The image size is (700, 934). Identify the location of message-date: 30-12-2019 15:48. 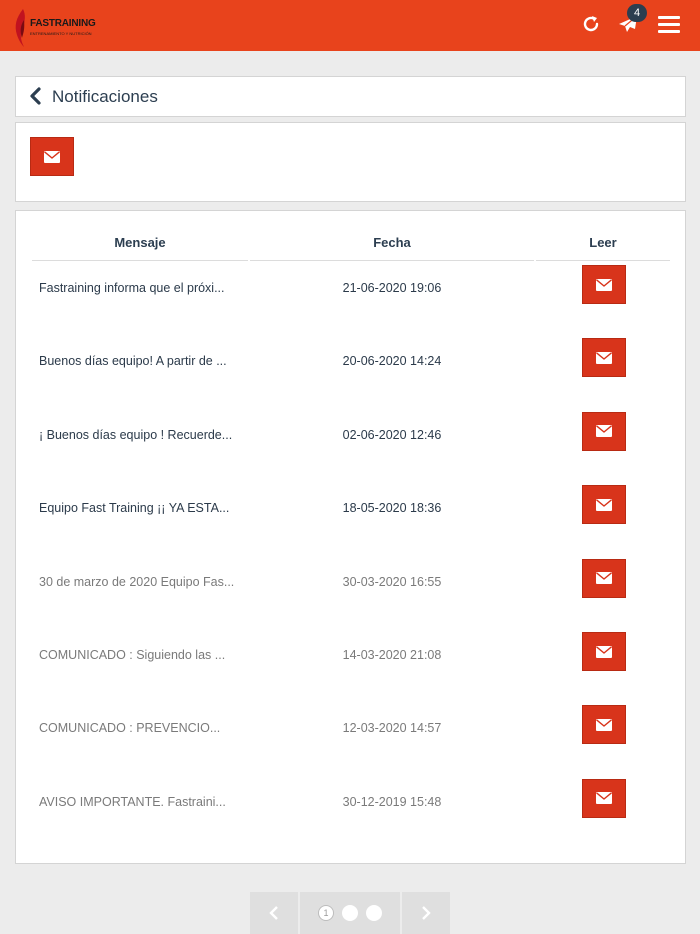
(392, 801).